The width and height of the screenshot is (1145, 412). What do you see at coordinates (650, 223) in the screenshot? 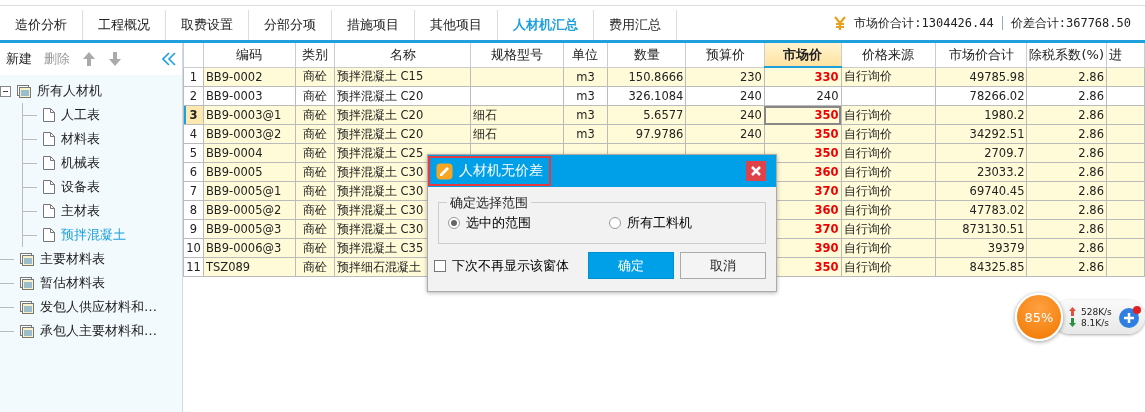
I see `radio-option: 所有工料机` at bounding box center [650, 223].